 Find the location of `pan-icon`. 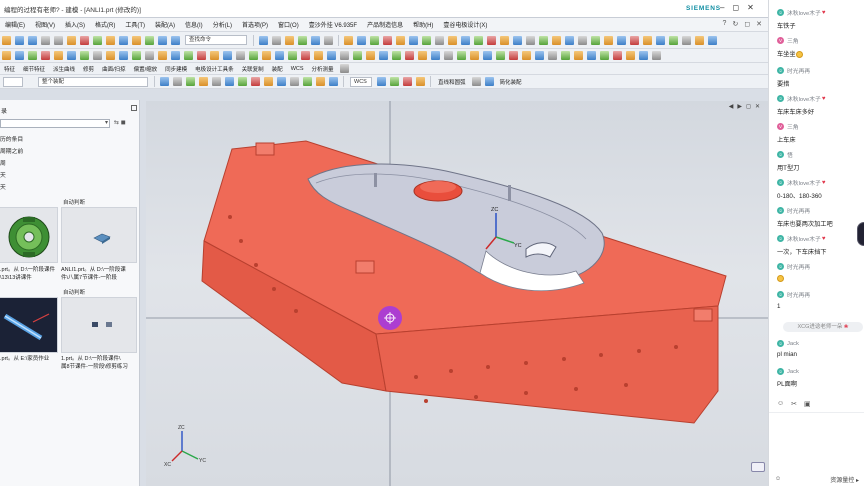

pan-icon is located at coordinates (328, 40).